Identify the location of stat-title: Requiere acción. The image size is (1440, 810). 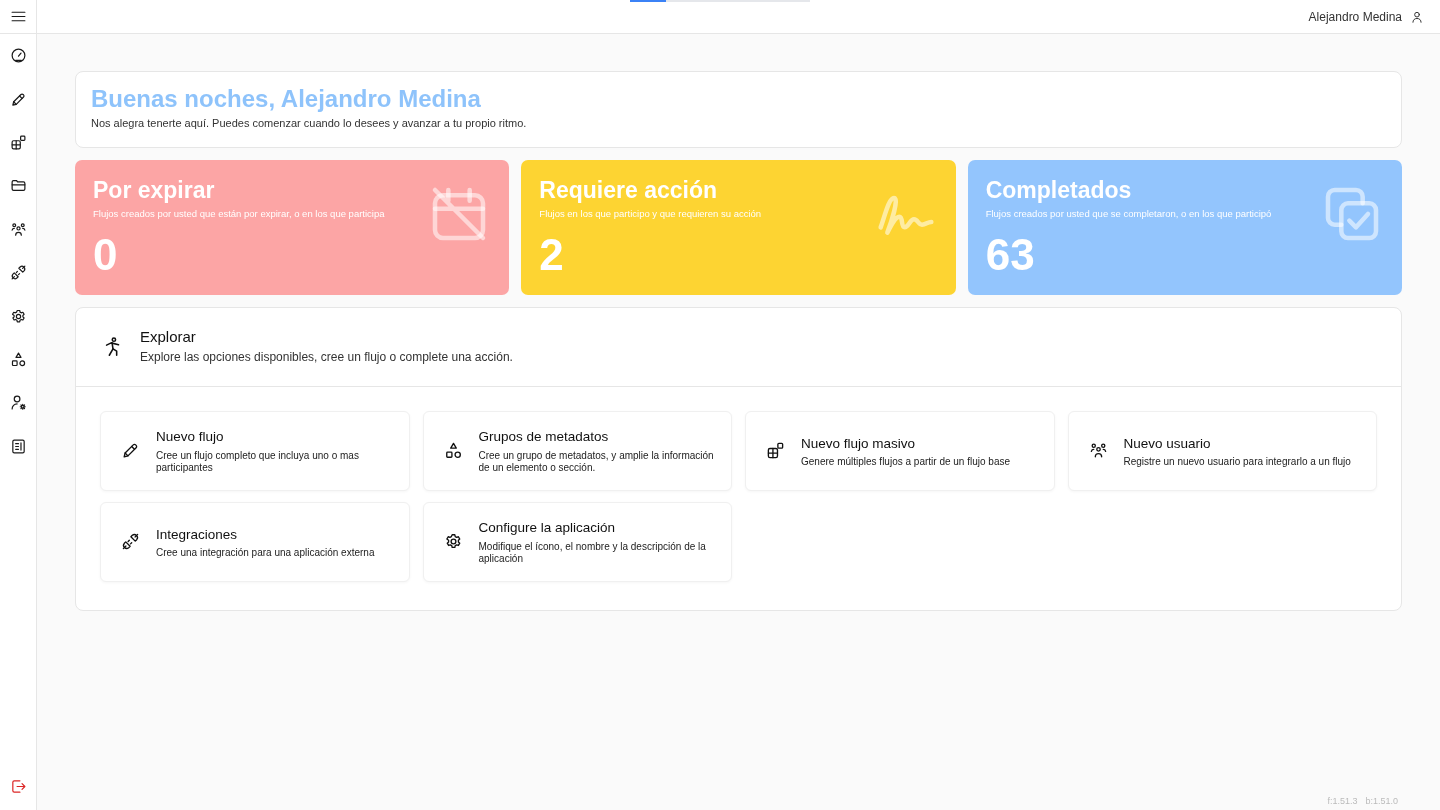
(628, 190).